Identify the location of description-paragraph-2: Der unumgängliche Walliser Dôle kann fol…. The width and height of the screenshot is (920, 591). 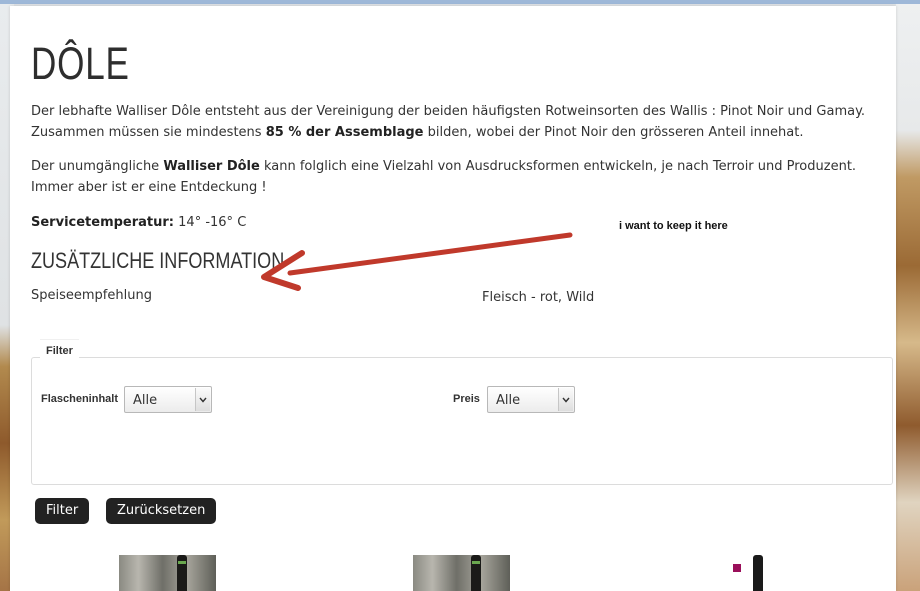
(456, 177).